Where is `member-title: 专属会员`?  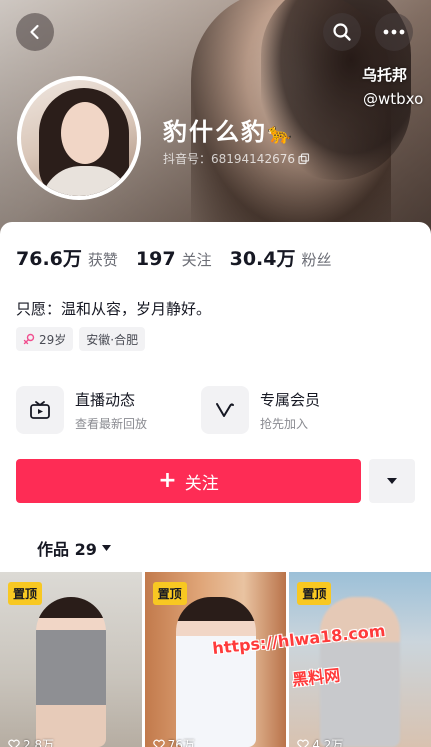 member-title: 专属会员 is located at coordinates (290, 399).